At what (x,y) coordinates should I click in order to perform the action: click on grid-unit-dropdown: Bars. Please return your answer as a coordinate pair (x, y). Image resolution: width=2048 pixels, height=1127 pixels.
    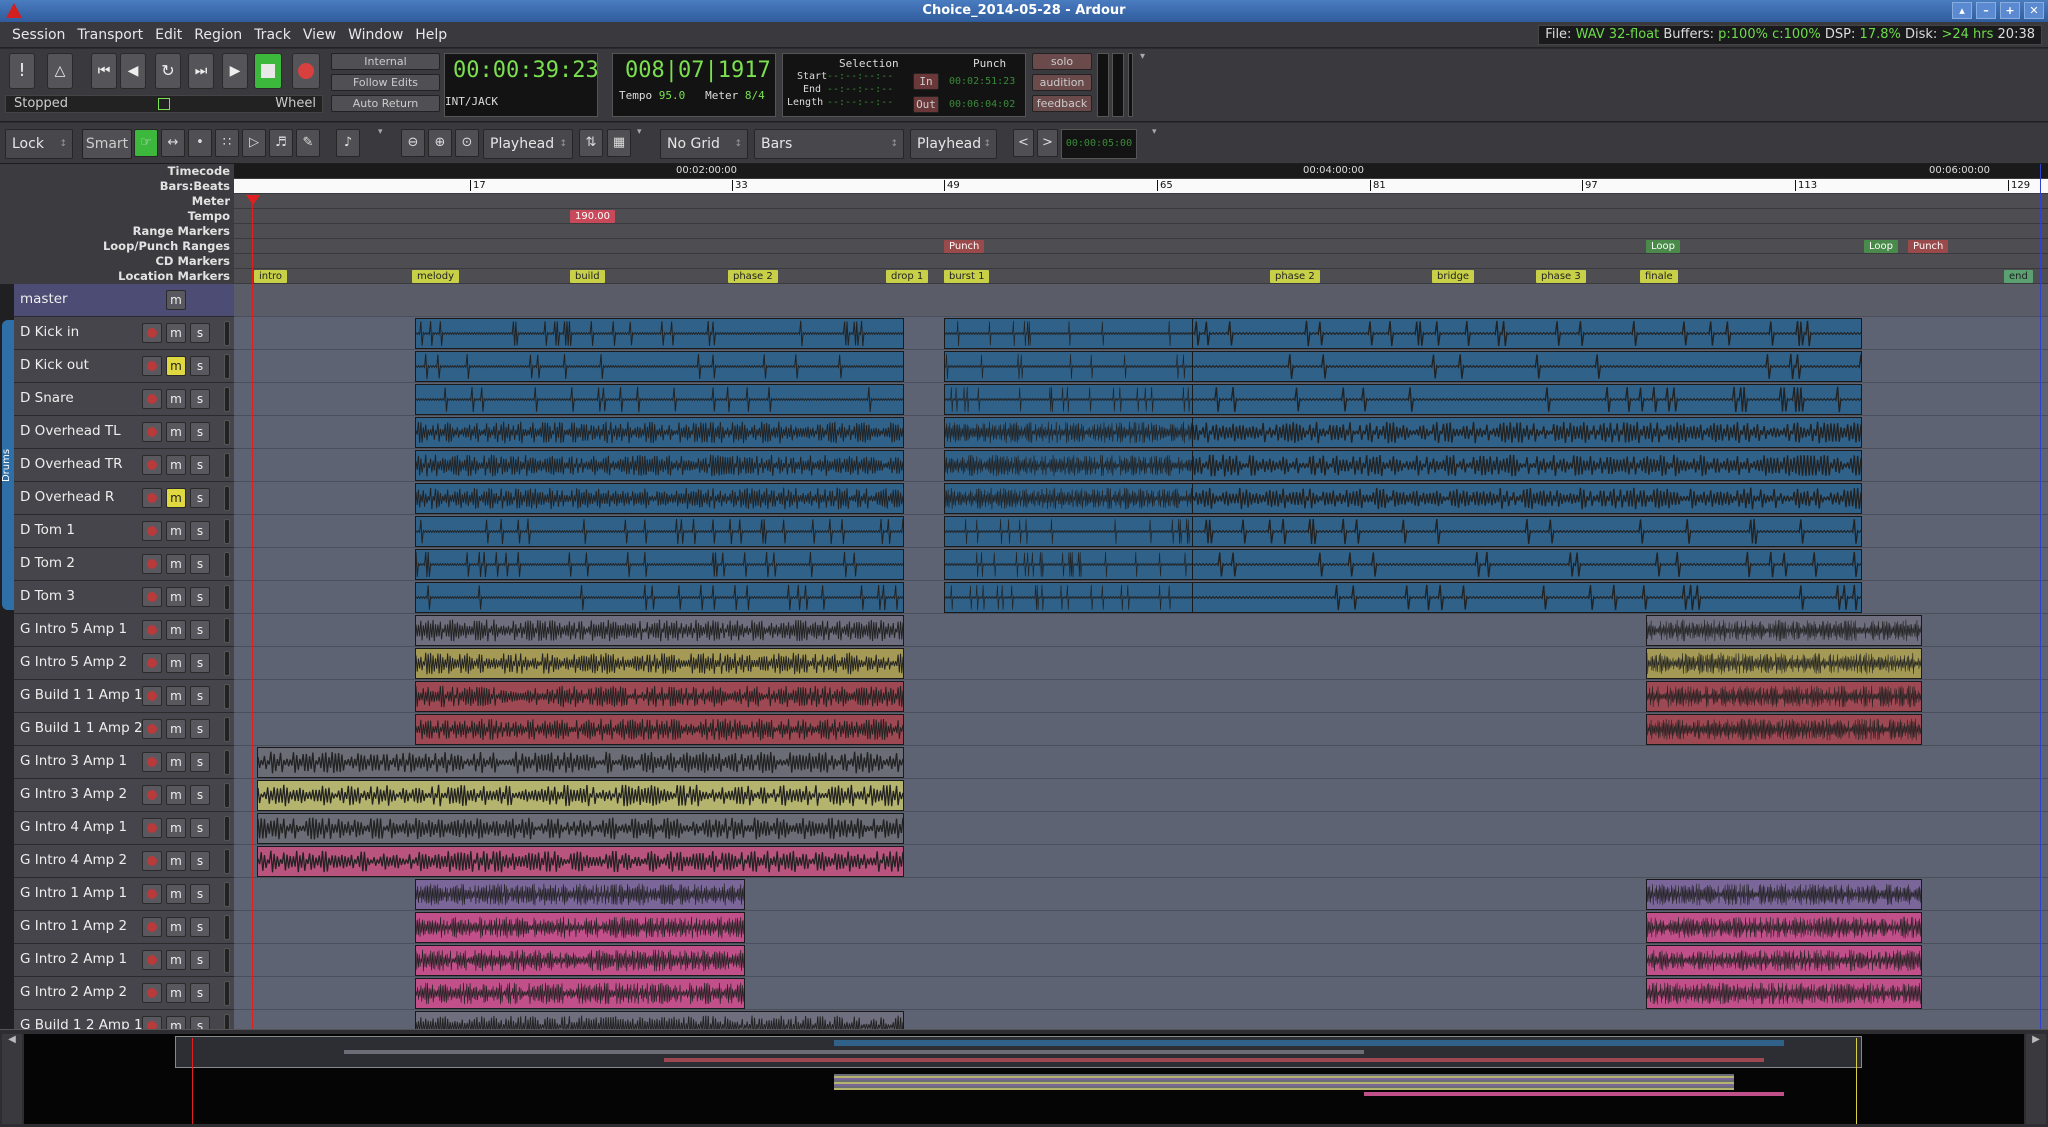
    Looking at the image, I should click on (829, 144).